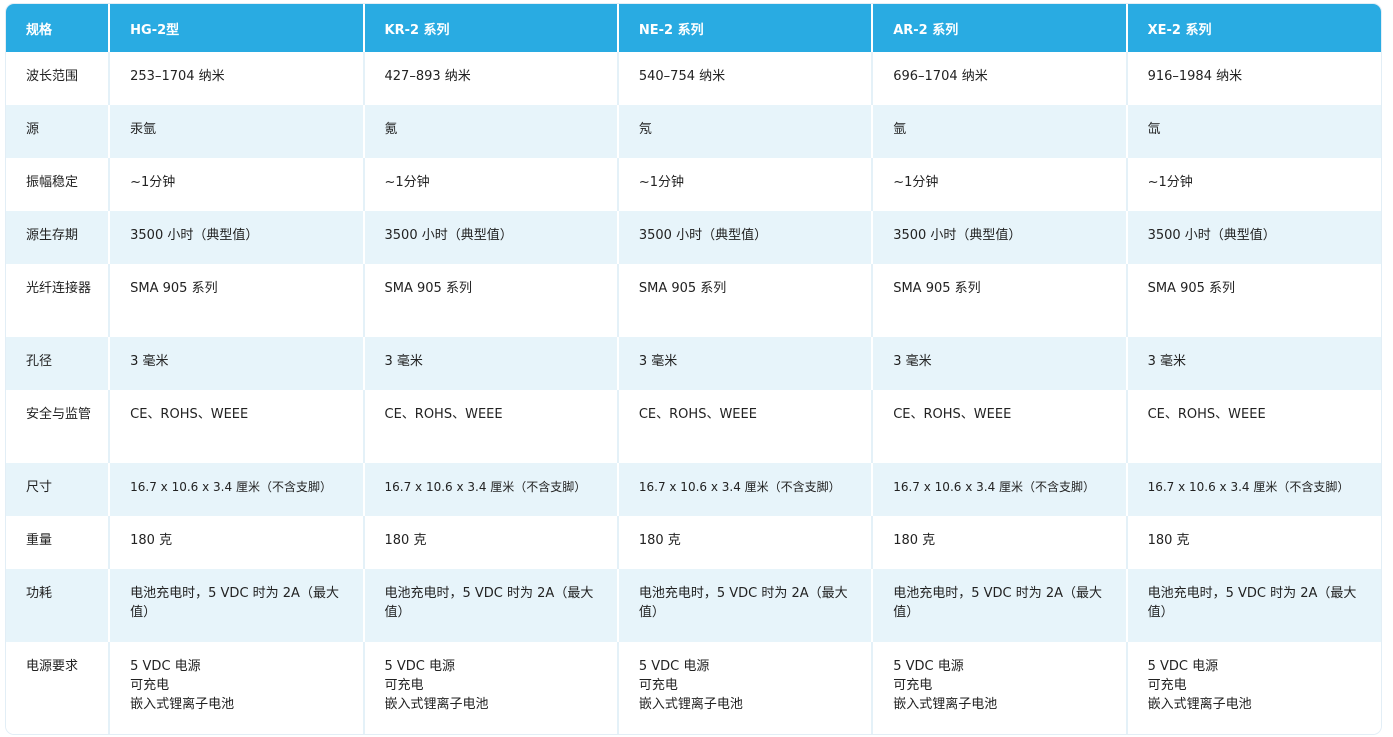 This screenshot has height=737, width=1393. I want to click on table-cell: 氖, so click(745, 131).